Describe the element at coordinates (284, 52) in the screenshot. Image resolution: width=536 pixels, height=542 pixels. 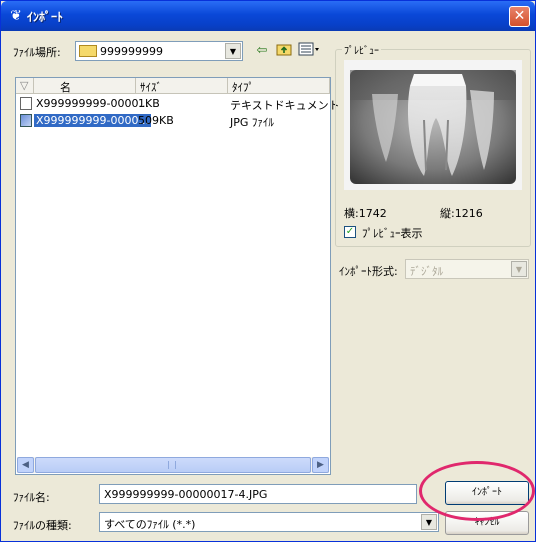
I see `folder-up-icon` at that location.